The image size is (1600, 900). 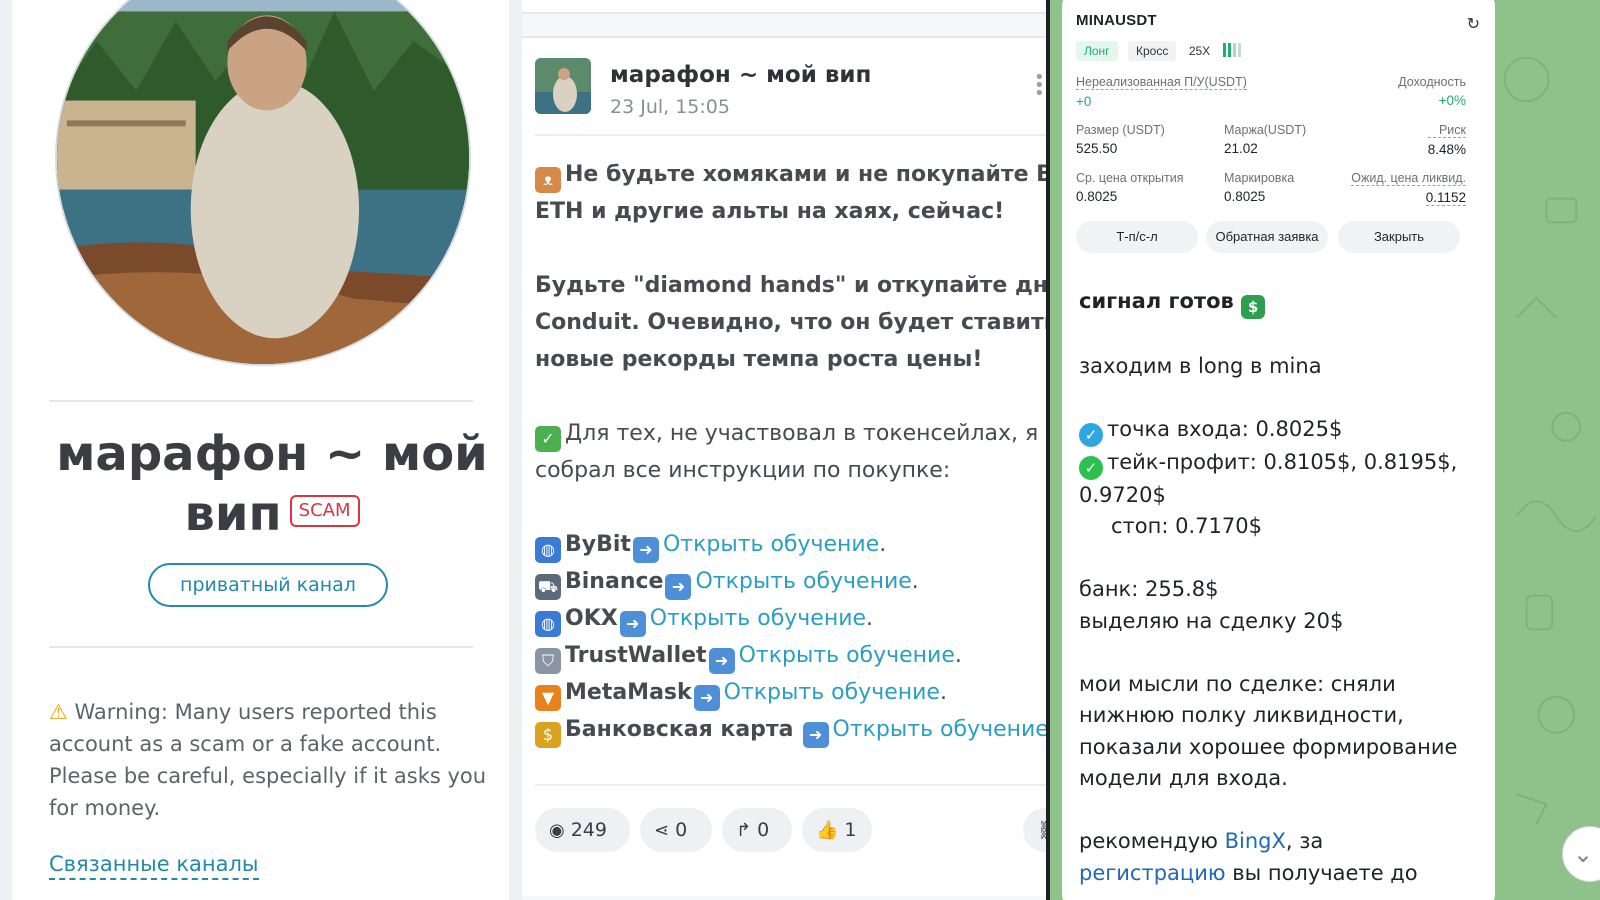 What do you see at coordinates (1237, 683) in the screenshot?
I see `thoughts-line-1: мои мысли по сделке: сняли` at bounding box center [1237, 683].